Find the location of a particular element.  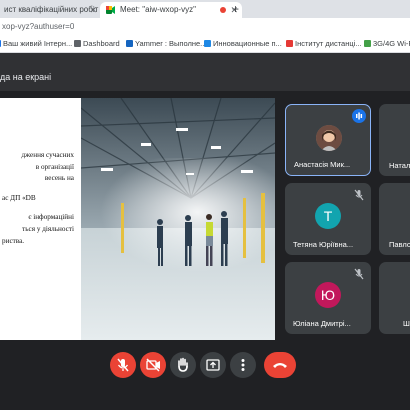

participant-name: Натал is located at coordinates (399, 165).